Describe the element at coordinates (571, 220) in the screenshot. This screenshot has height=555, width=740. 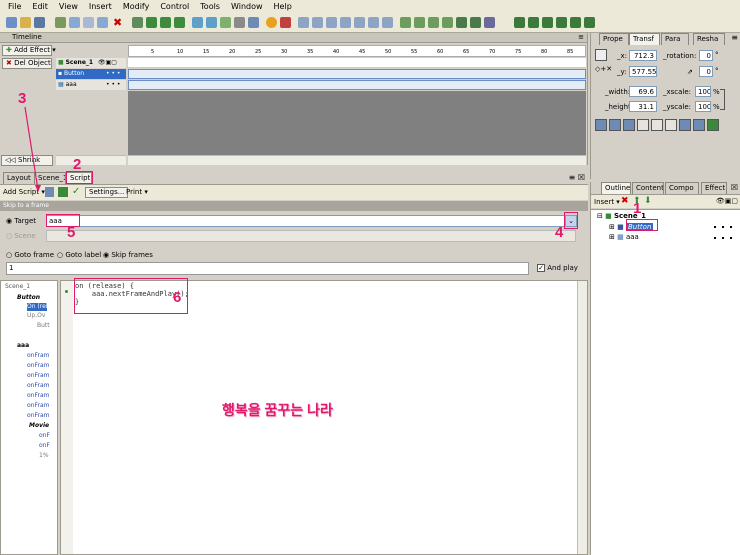
I see `highlight-dropdown` at that location.